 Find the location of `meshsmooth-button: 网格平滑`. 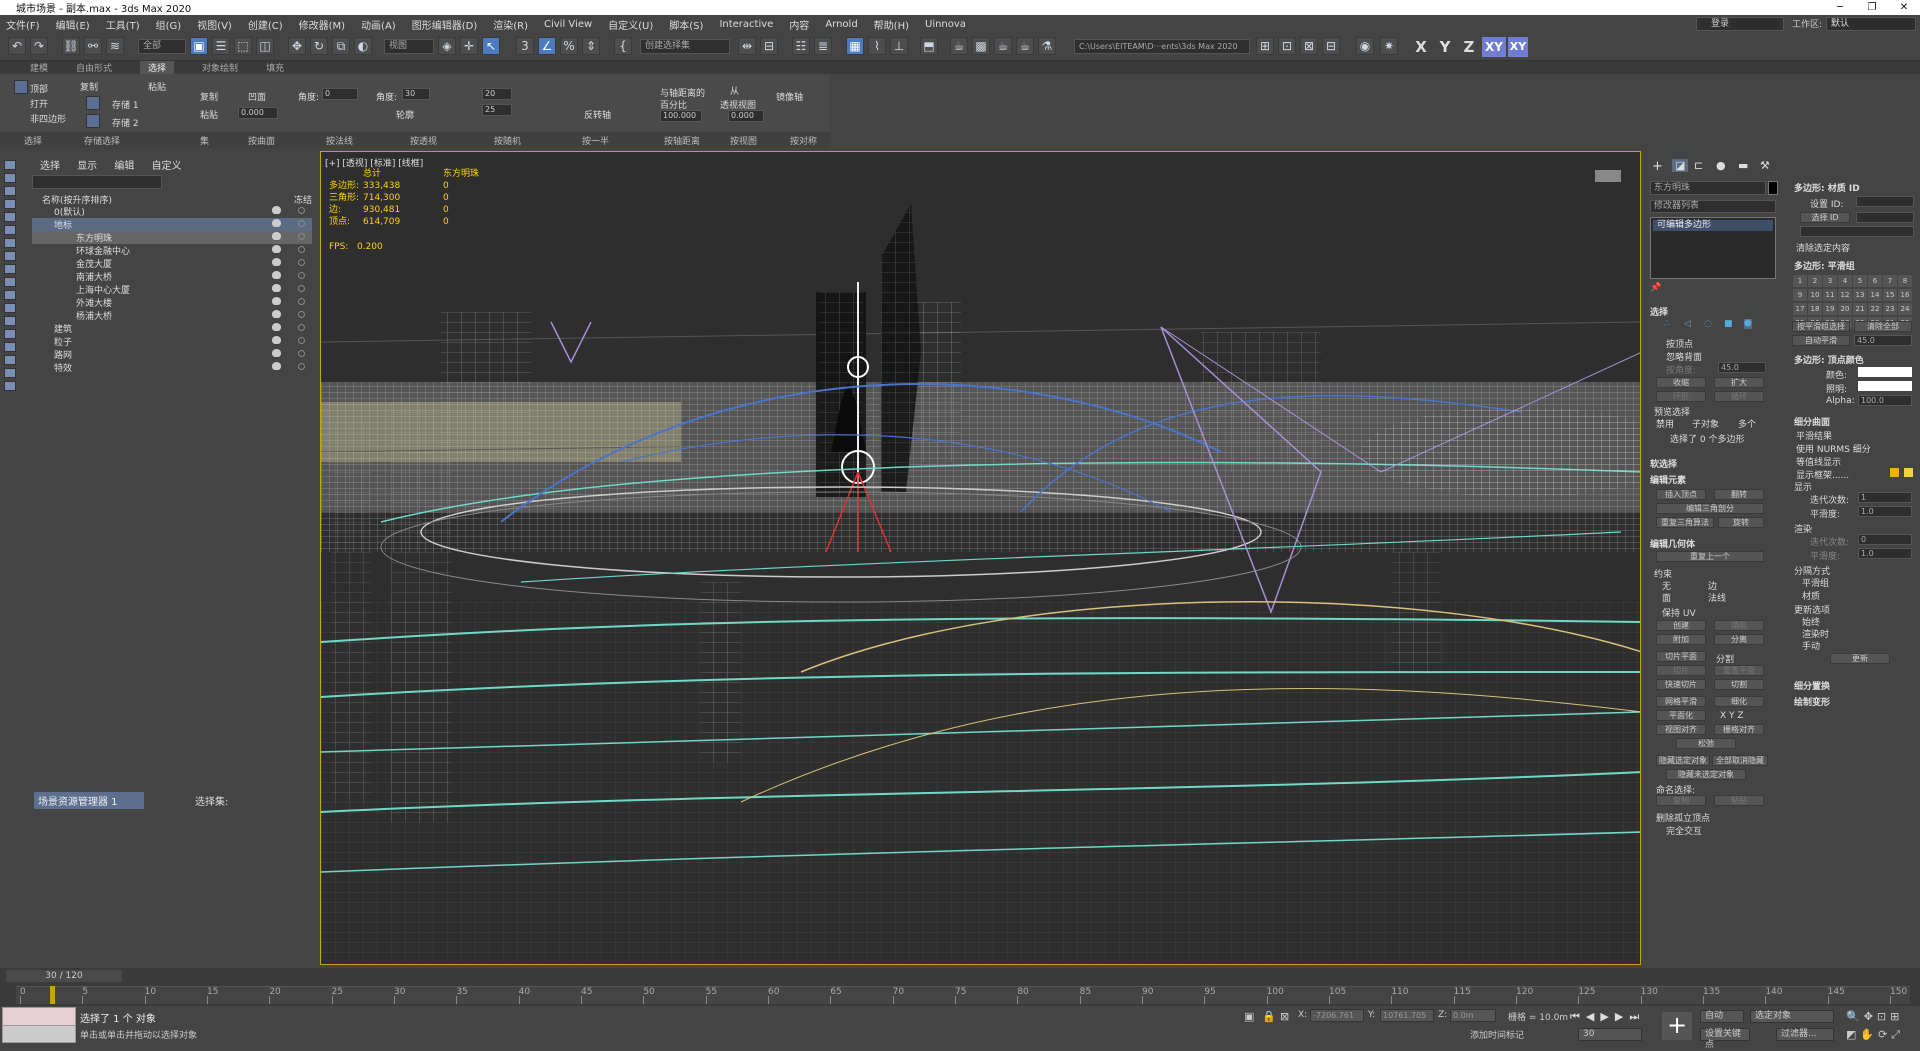

meshsmooth-button: 网格平滑 is located at coordinates (1681, 701).